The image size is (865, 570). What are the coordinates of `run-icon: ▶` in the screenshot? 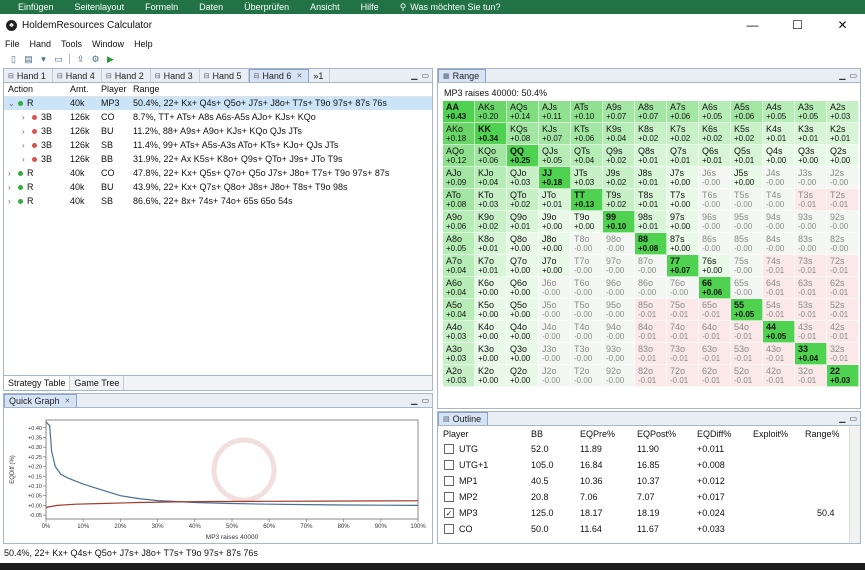 It's located at (110, 59).